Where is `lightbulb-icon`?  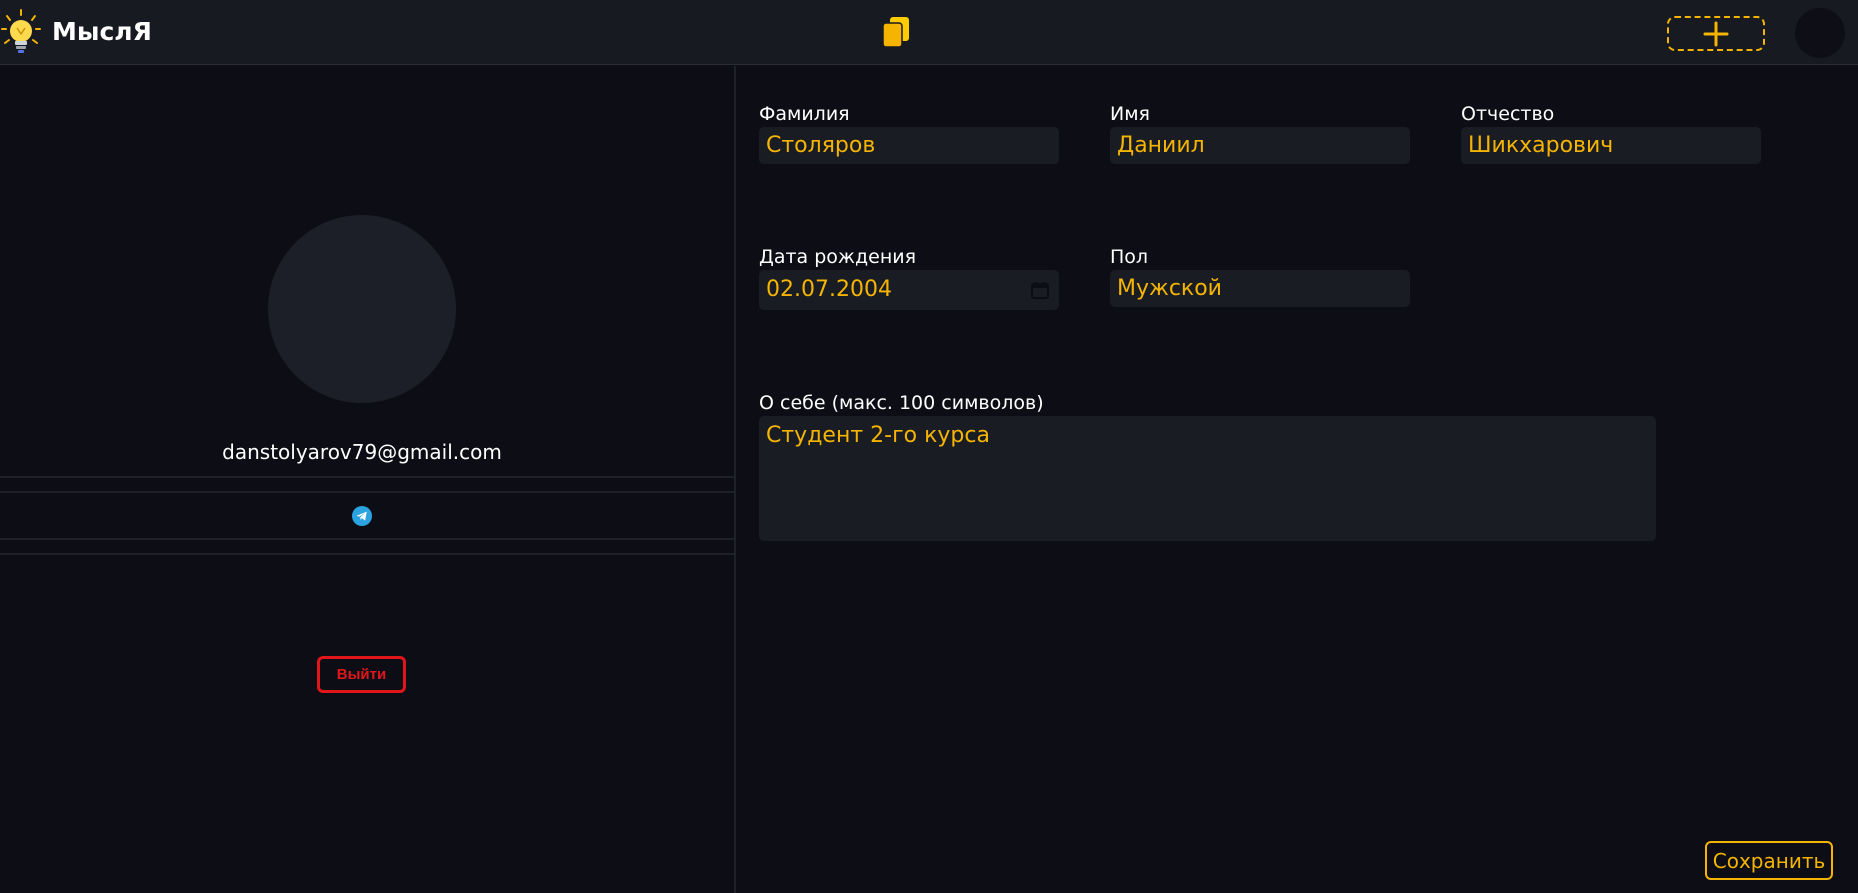 lightbulb-icon is located at coordinates (22, 33).